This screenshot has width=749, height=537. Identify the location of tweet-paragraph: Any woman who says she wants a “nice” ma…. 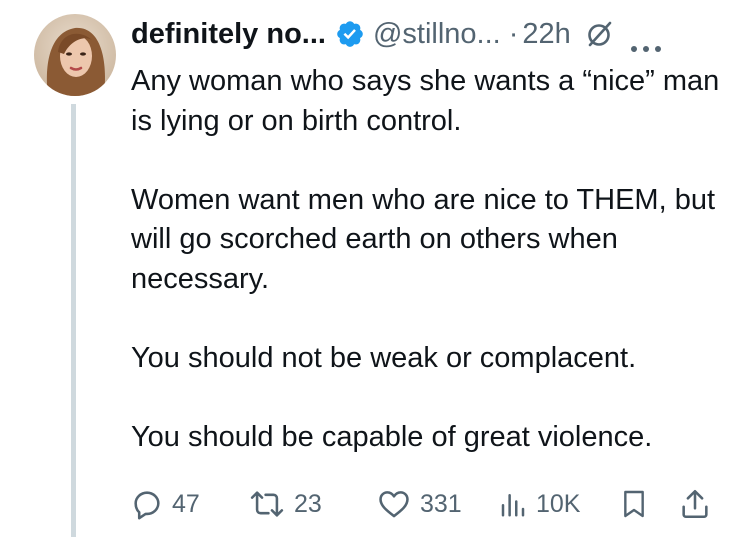
(425, 101).